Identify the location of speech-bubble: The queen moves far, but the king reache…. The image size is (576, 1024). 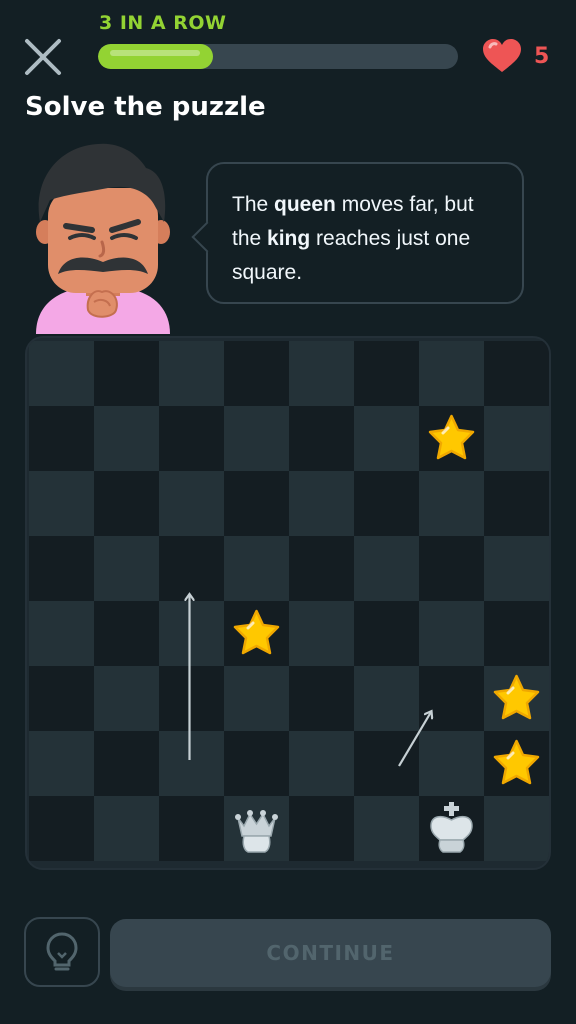
(357, 233).